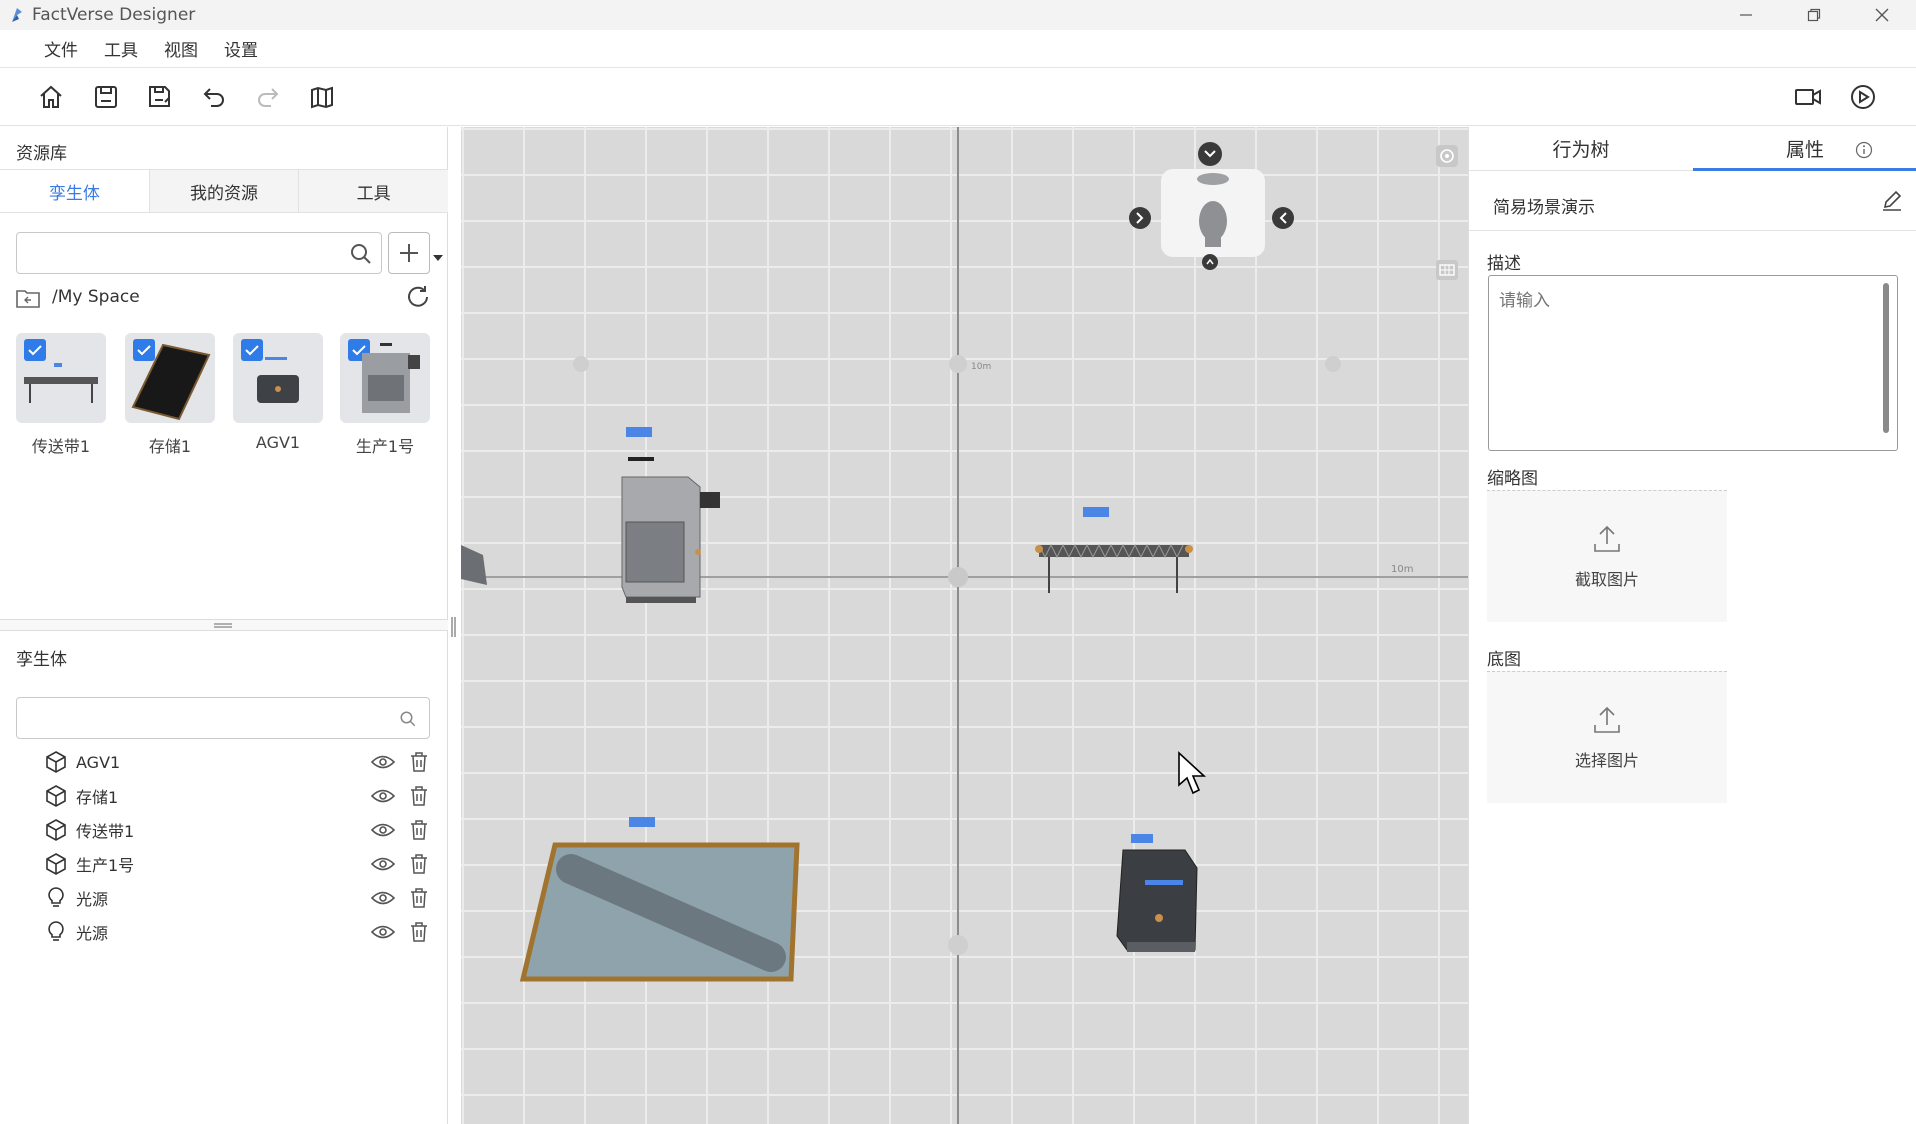  I want to click on tab-tools: 工具, so click(373, 191).